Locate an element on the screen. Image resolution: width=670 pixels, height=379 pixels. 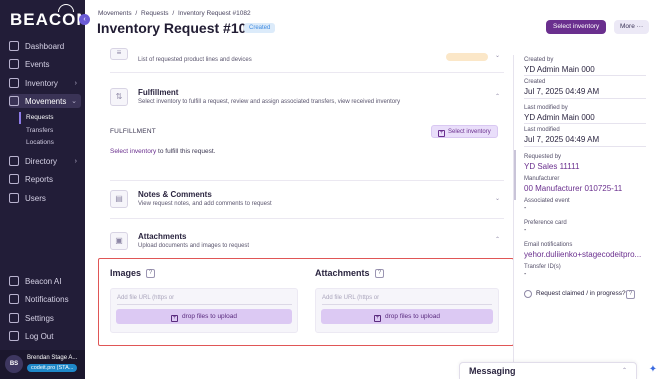
manufacturer-link: 00 Manufacturer 010725-11 is located at coordinates (573, 188).